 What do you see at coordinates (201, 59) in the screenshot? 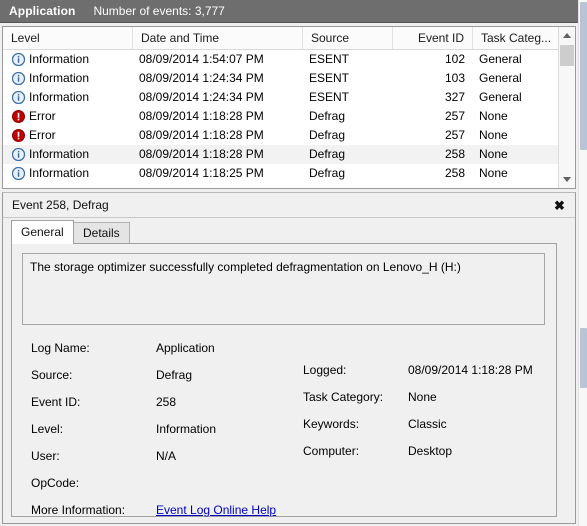
I see `cell-date-time: 08/09/2014 1:54:07 PM` at bounding box center [201, 59].